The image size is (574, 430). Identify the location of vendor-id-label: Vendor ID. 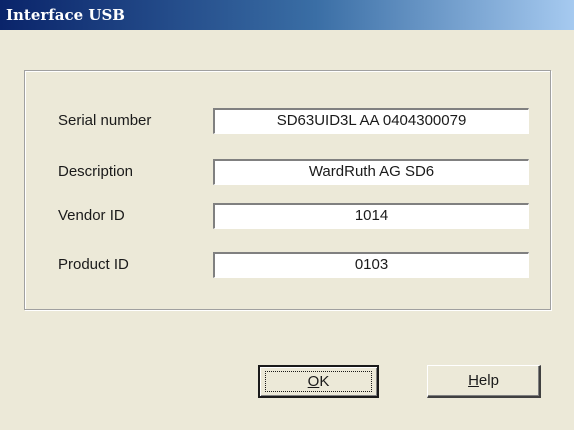
(91, 215).